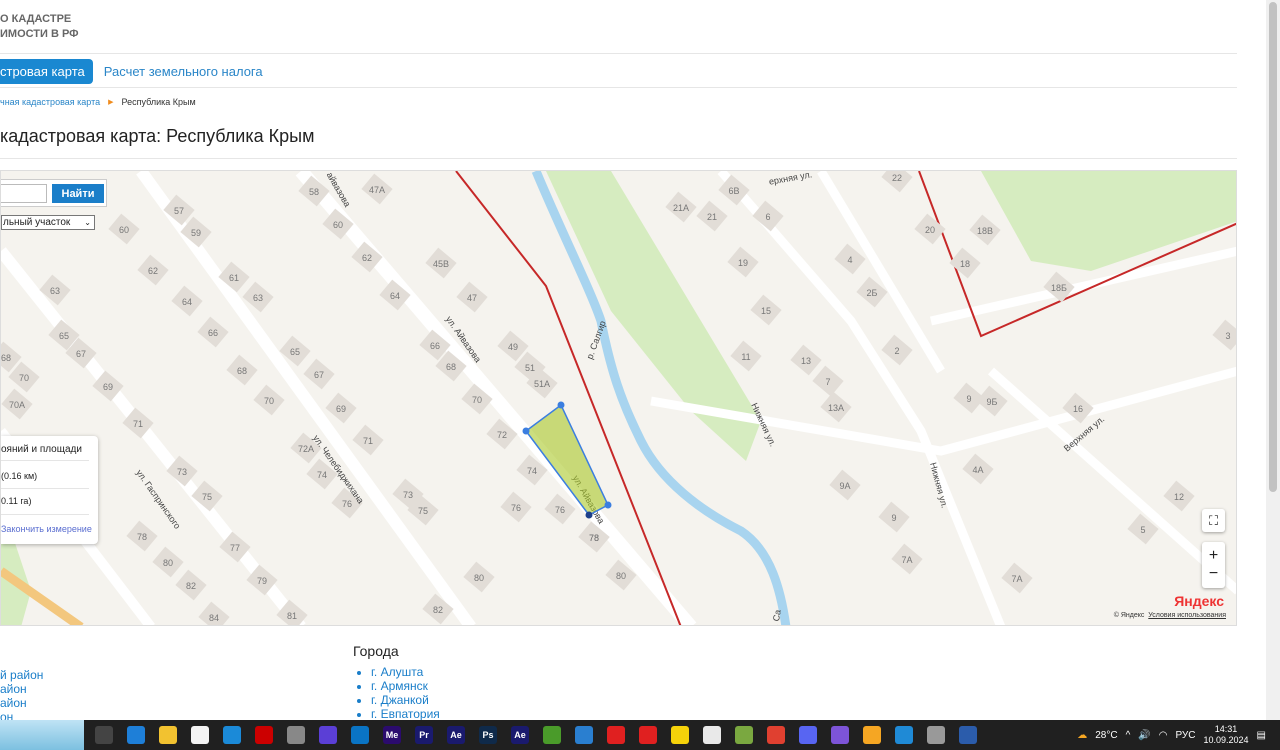 This screenshot has height=750, width=1280. Describe the element at coordinates (513, 347) in the screenshot. I see `building-number: 49` at that location.